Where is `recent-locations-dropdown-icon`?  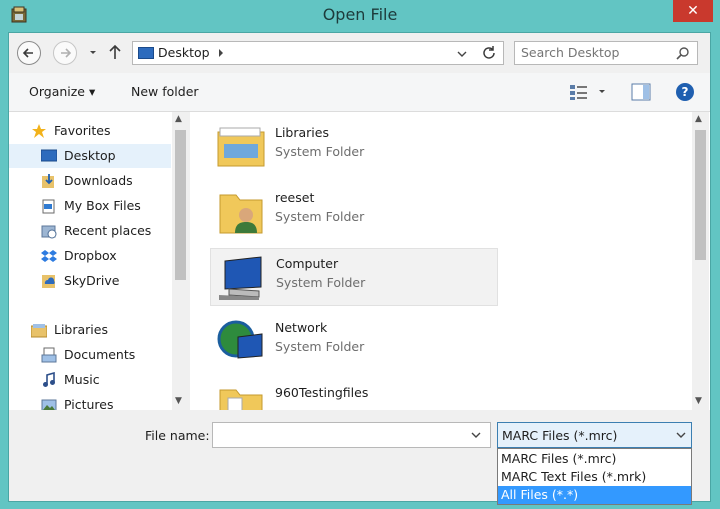
recent-locations-dropdown-icon is located at coordinates (93, 52).